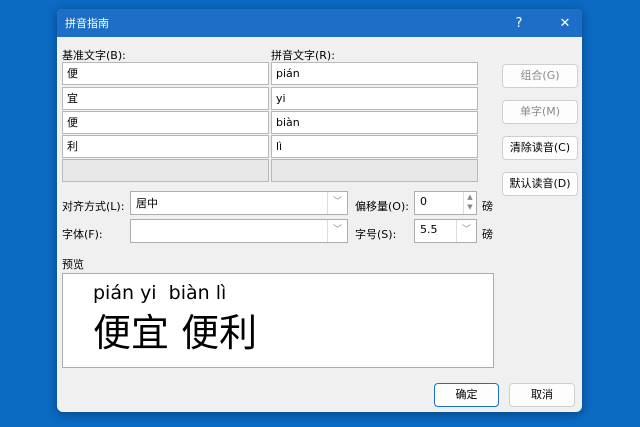 The width and height of the screenshot is (640, 427). What do you see at coordinates (376, 234) in the screenshot?
I see `size-label: 字号(S):` at bounding box center [376, 234].